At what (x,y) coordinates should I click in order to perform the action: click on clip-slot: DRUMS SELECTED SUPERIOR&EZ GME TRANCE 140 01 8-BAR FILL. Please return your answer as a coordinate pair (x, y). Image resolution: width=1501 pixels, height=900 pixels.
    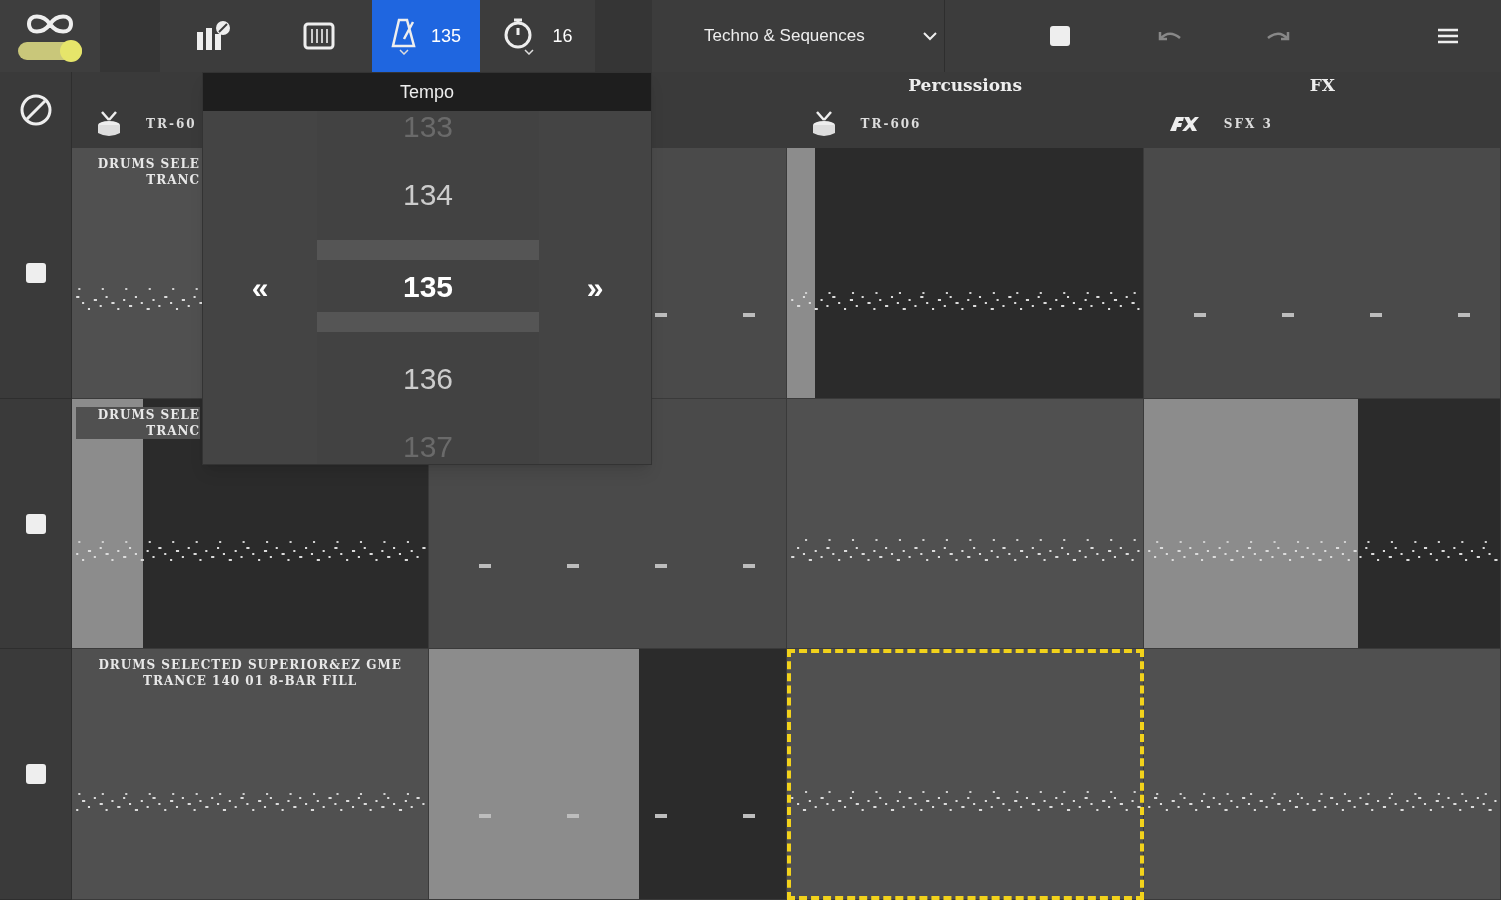
    Looking at the image, I should click on (251, 774).